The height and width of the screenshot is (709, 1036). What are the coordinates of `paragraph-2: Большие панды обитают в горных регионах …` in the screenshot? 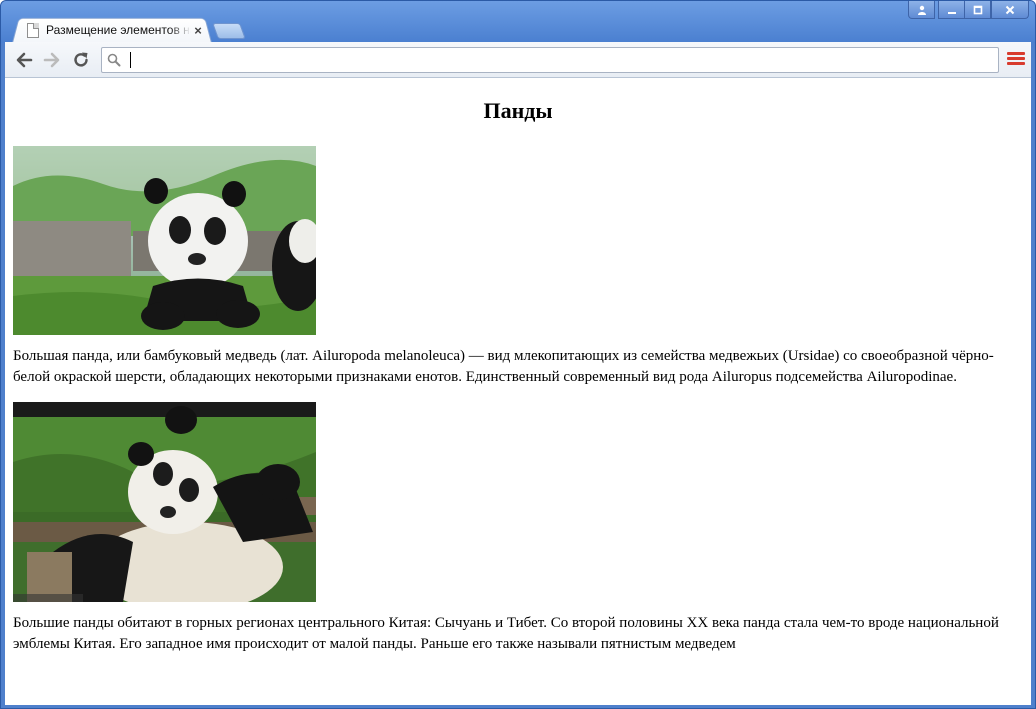 It's located at (506, 633).